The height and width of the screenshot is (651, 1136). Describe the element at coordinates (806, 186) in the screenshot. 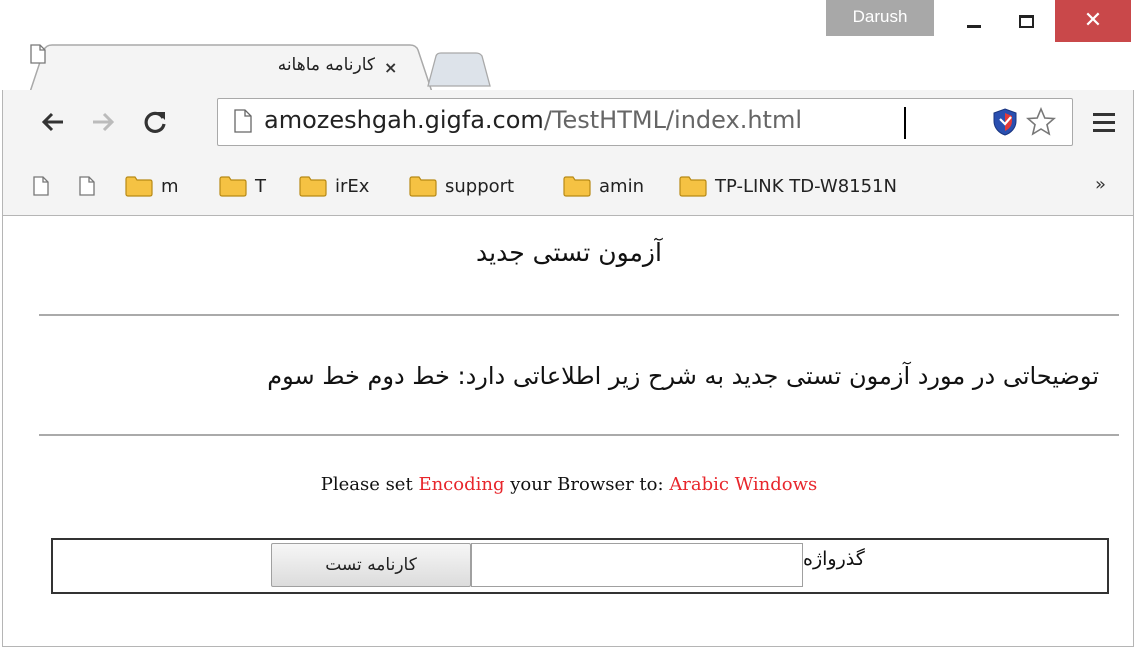

I see `bookmark-label: TP-LINK TD-W8151N` at that location.